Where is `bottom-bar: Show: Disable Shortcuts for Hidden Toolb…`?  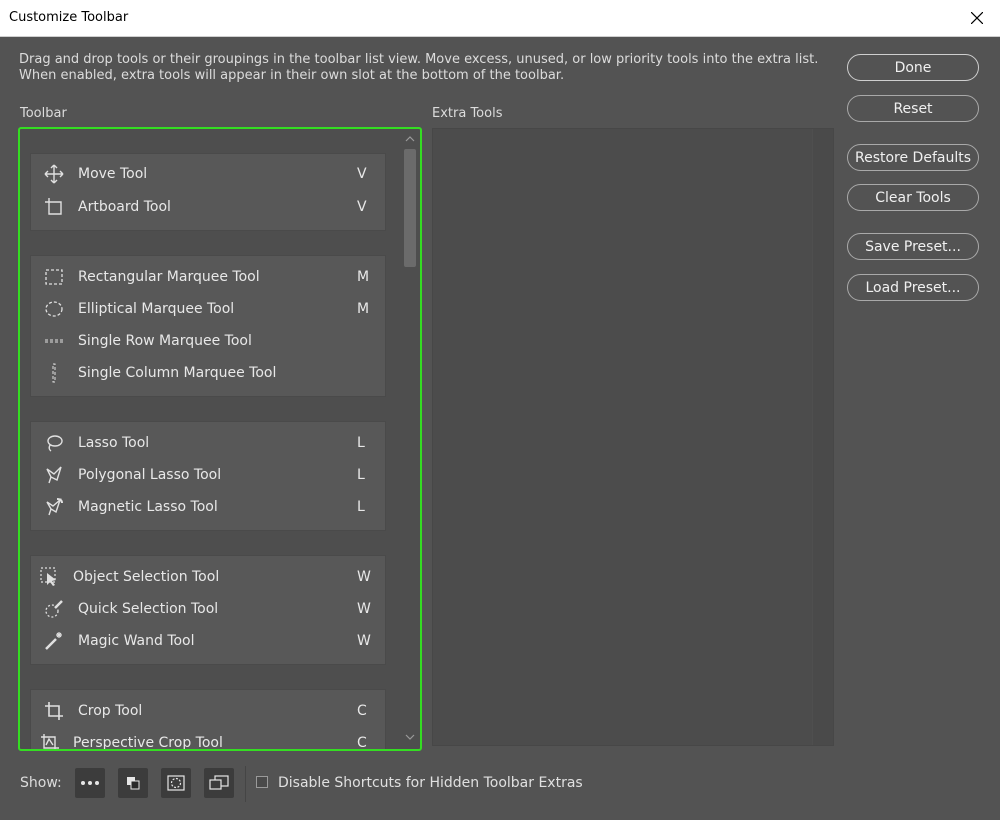
bottom-bar: Show: Disable Shortcuts for Hidden Toolb… is located at coordinates (500, 790).